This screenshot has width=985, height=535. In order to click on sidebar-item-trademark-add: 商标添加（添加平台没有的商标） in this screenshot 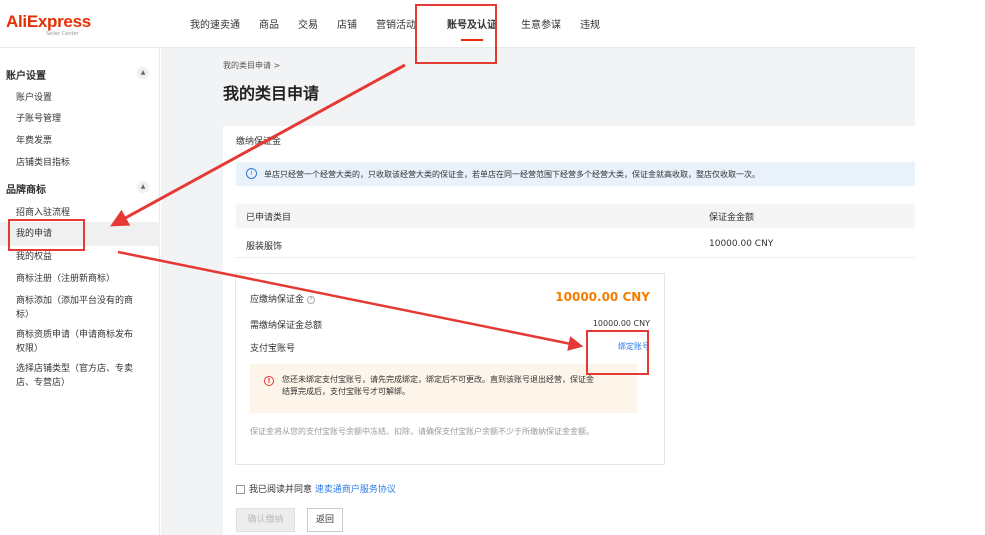, I will do `click(76, 308)`.